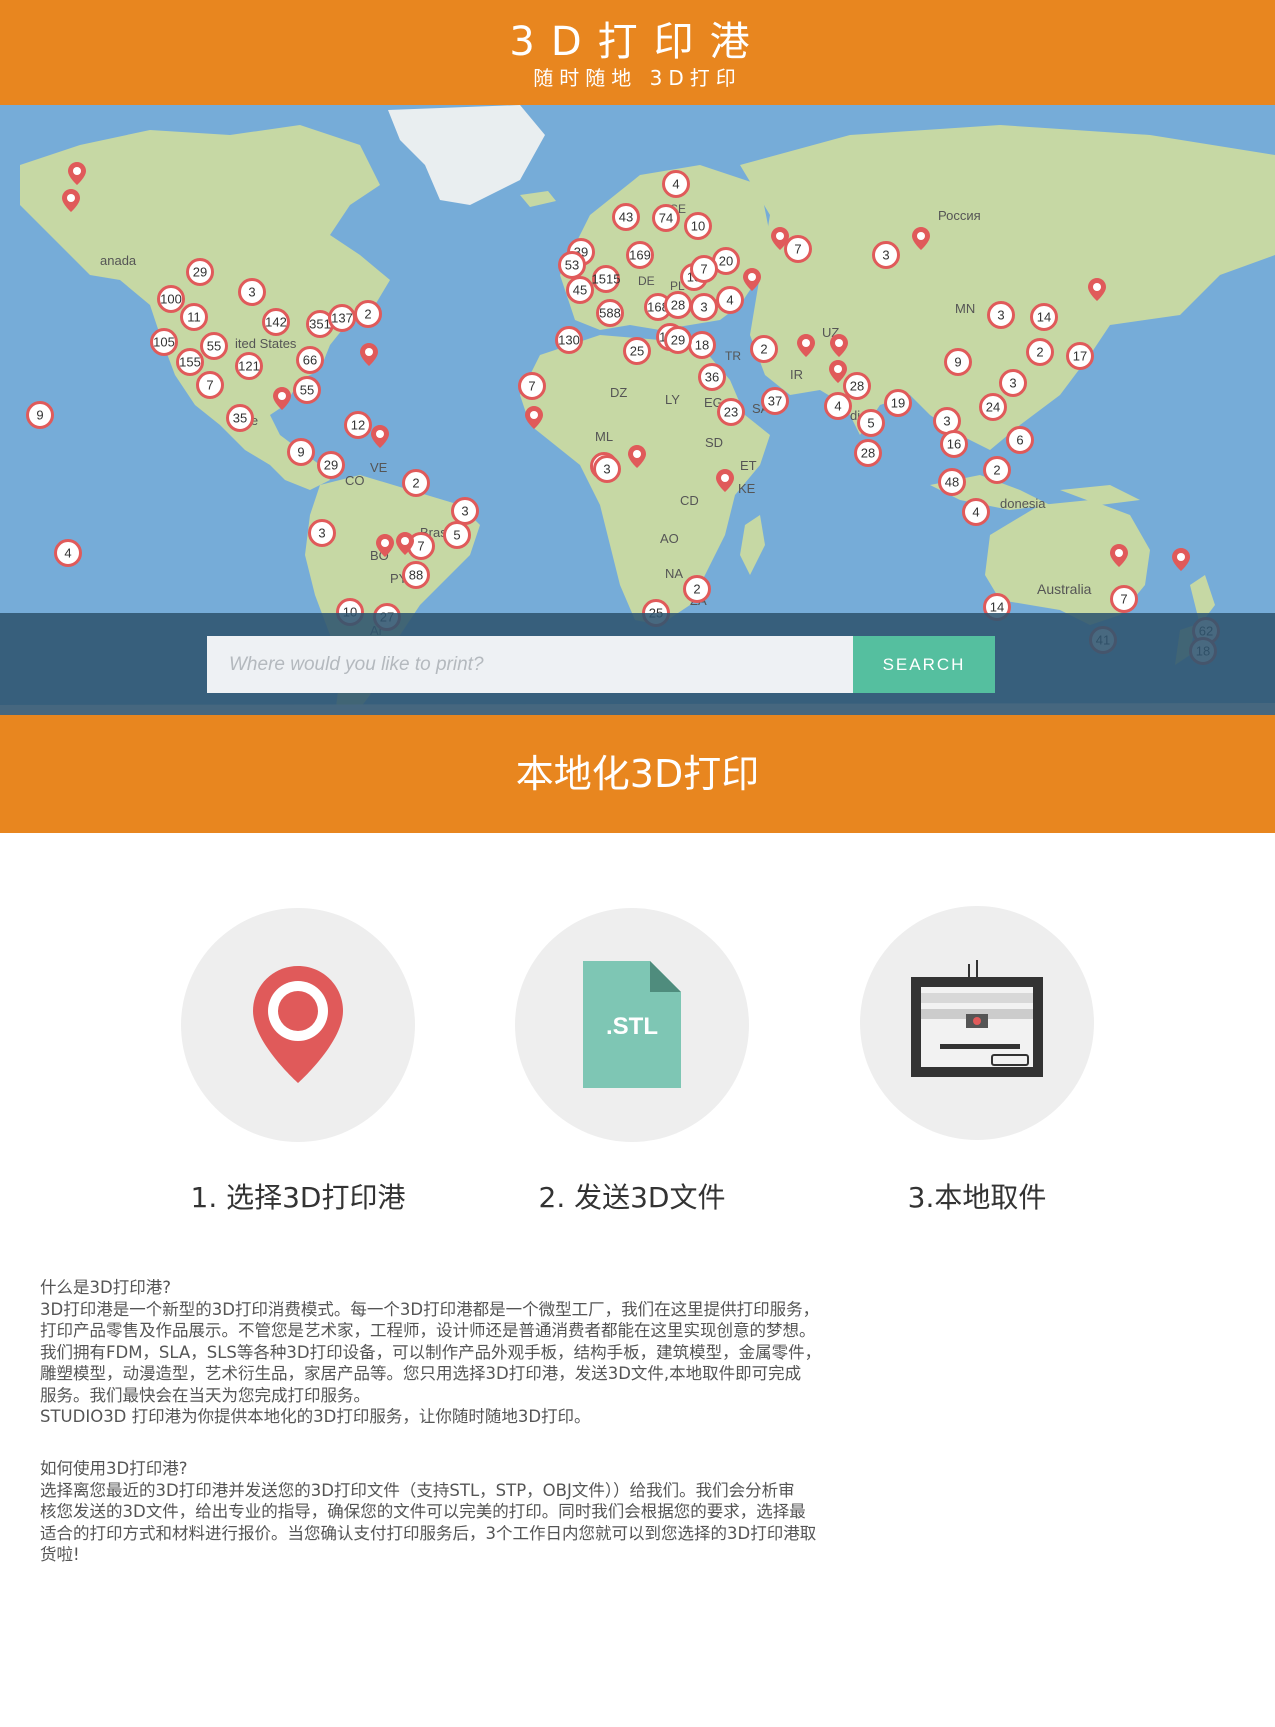 The width and height of the screenshot is (1275, 1727). What do you see at coordinates (637, 78) in the screenshot?
I see `site-subtitle: 随时随地 3D打印` at bounding box center [637, 78].